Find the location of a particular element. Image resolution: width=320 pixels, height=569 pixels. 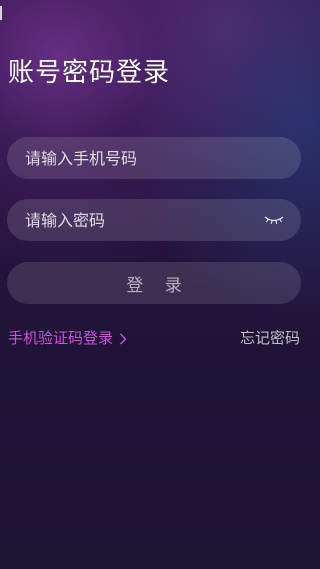

password-field-container is located at coordinates (154, 220).